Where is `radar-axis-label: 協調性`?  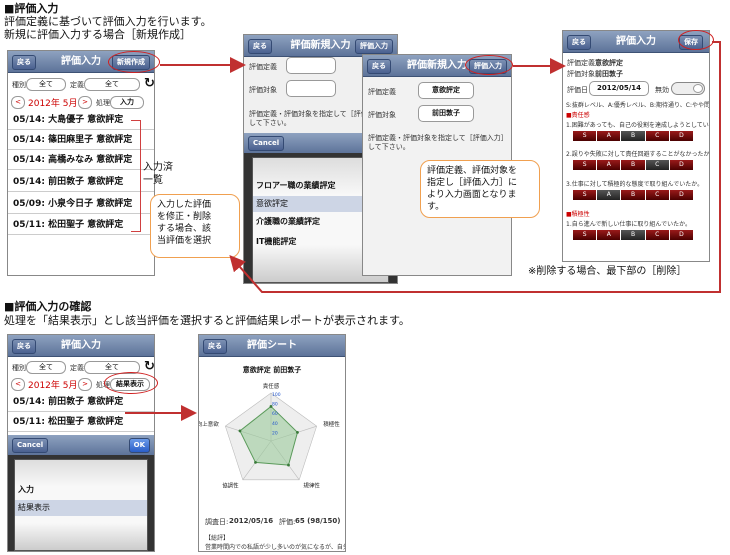
radar-axis-label: 協調性 is located at coordinates (230, 485).